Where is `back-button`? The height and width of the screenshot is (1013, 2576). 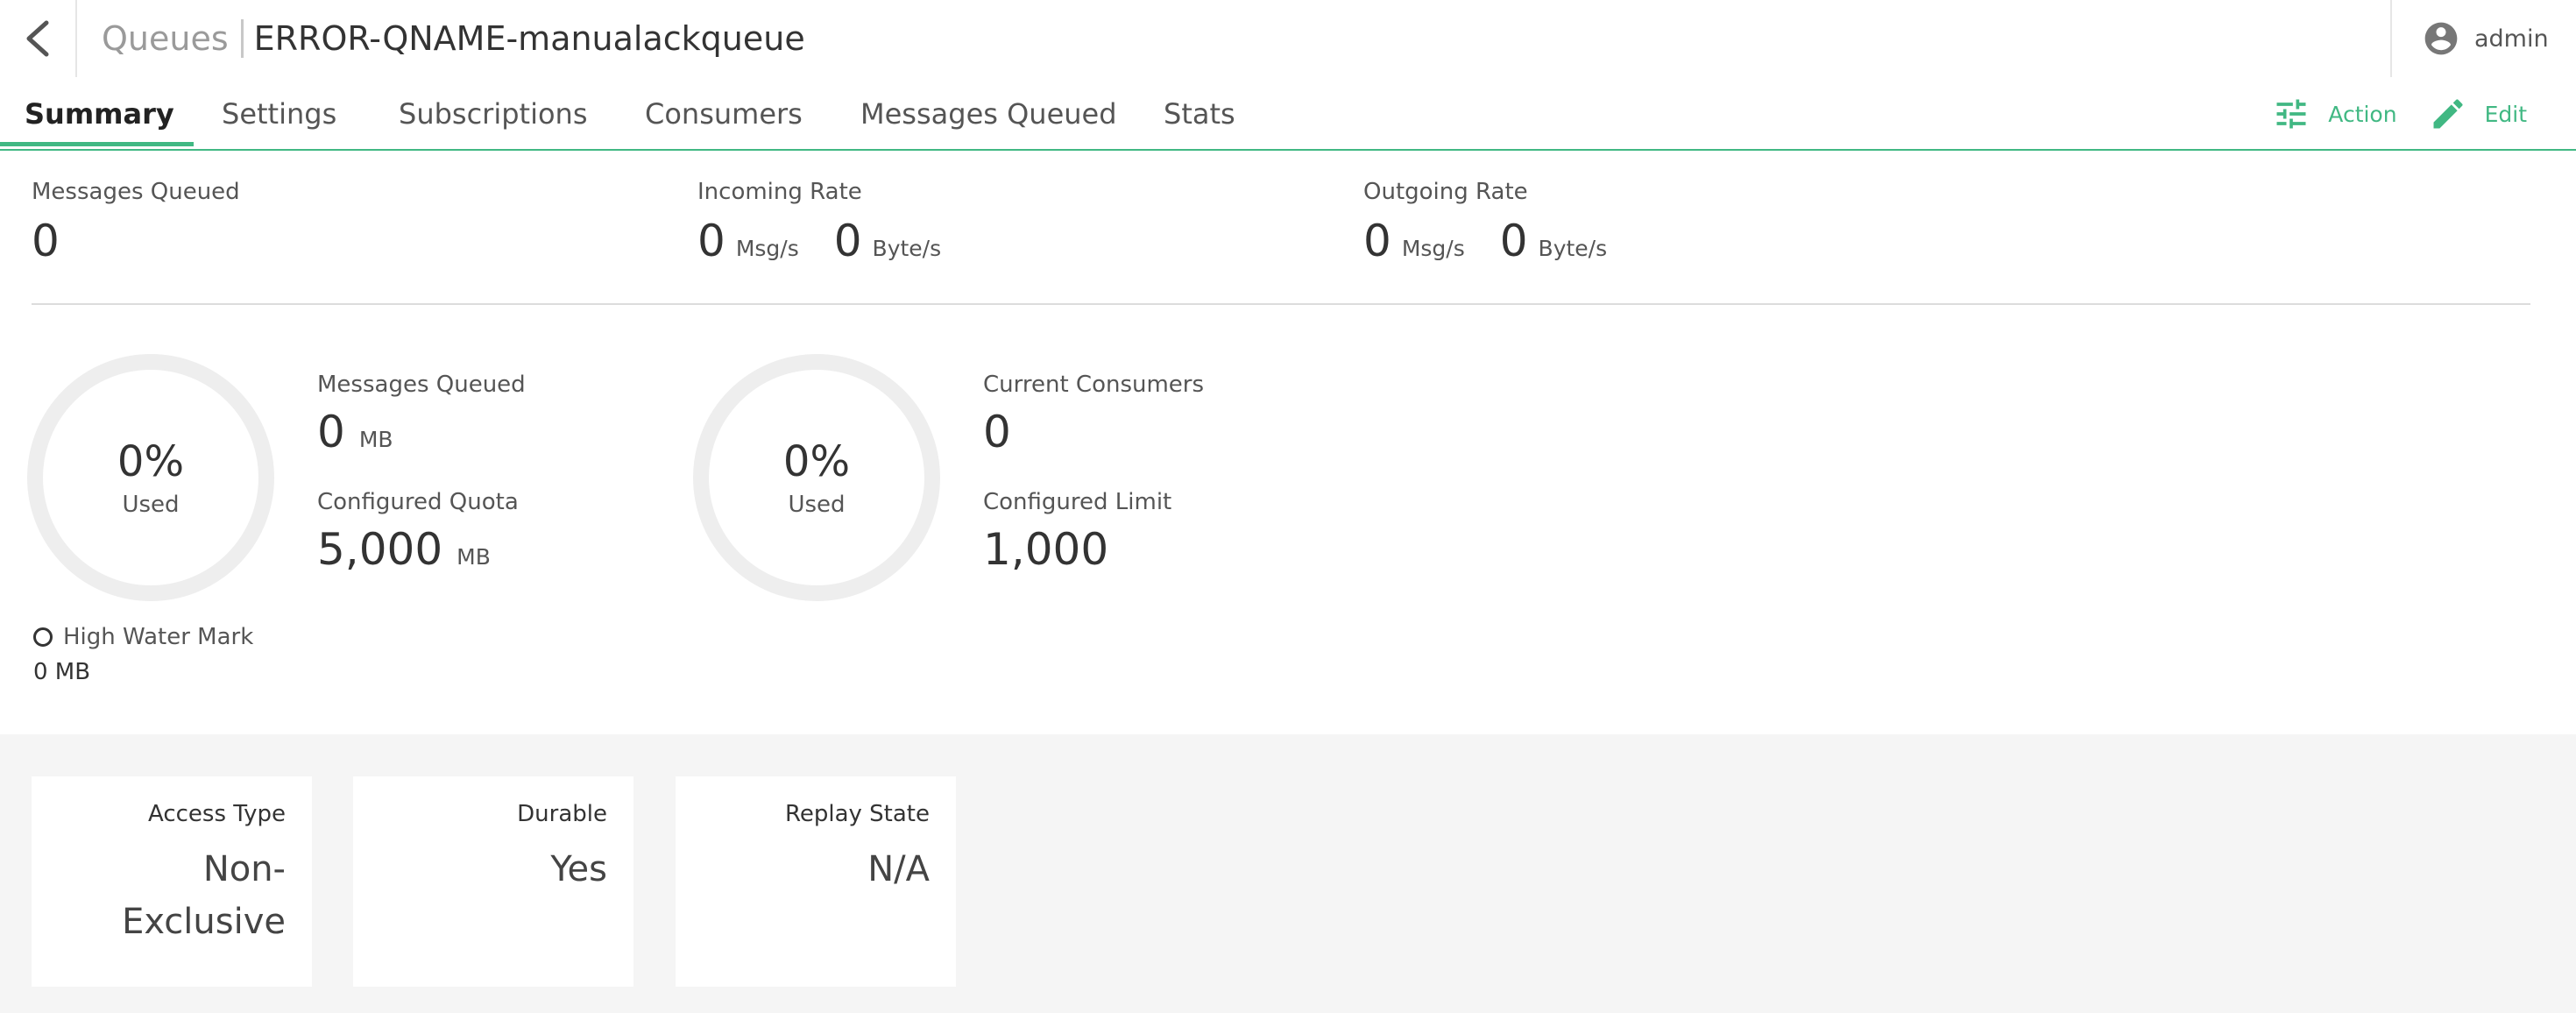
back-button is located at coordinates (38, 38).